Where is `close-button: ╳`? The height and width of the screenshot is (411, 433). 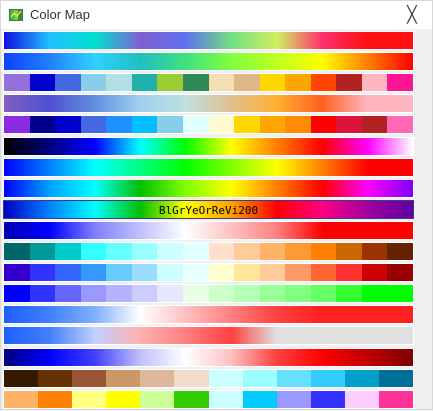
close-button: ╳ is located at coordinates (412, 15).